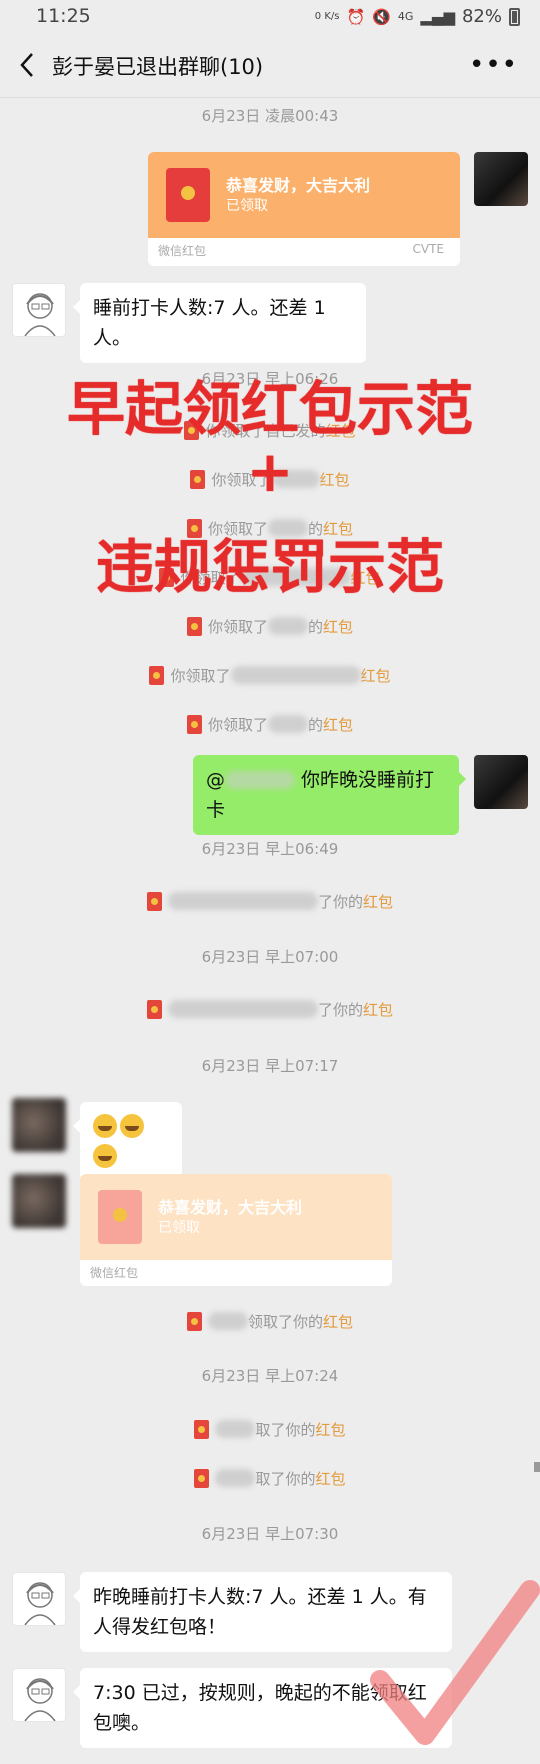 Image resolution: width=540 pixels, height=1764 pixels. I want to click on chat-title: 彭于晏已退出群聊(10), so click(158, 67).